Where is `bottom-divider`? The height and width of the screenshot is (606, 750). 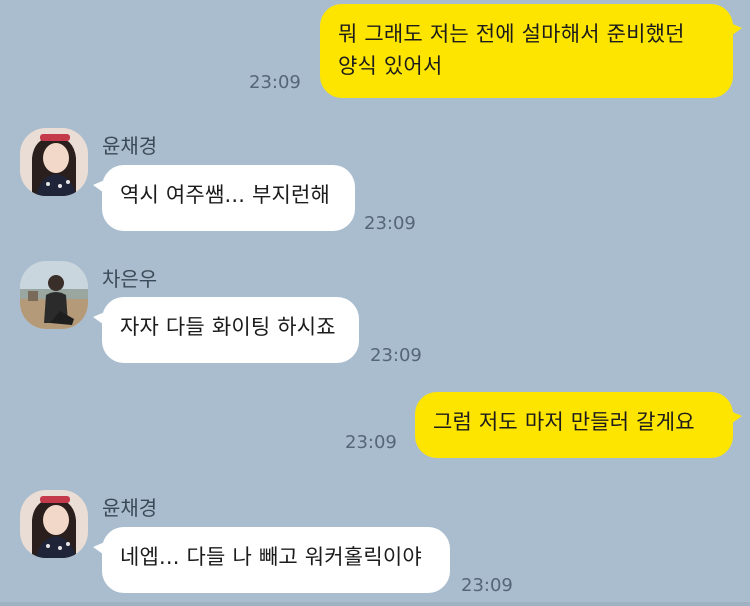
bottom-divider is located at coordinates (375, 604).